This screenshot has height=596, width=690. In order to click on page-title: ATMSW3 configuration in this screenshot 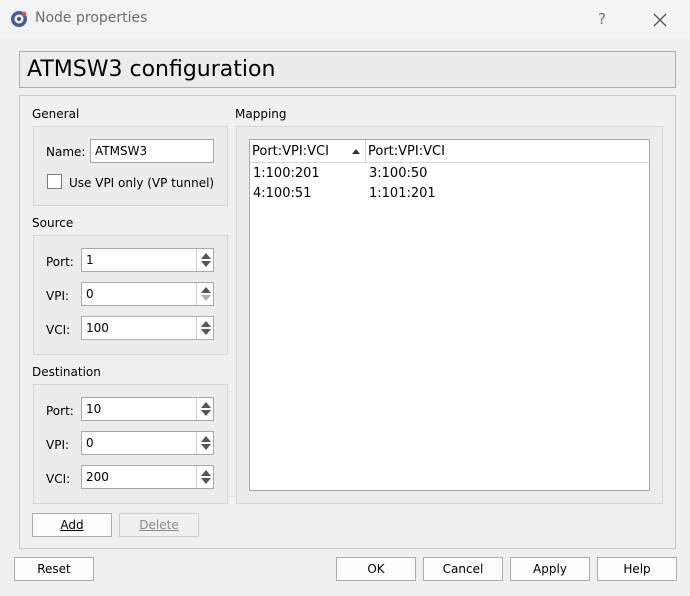, I will do `click(347, 69)`.